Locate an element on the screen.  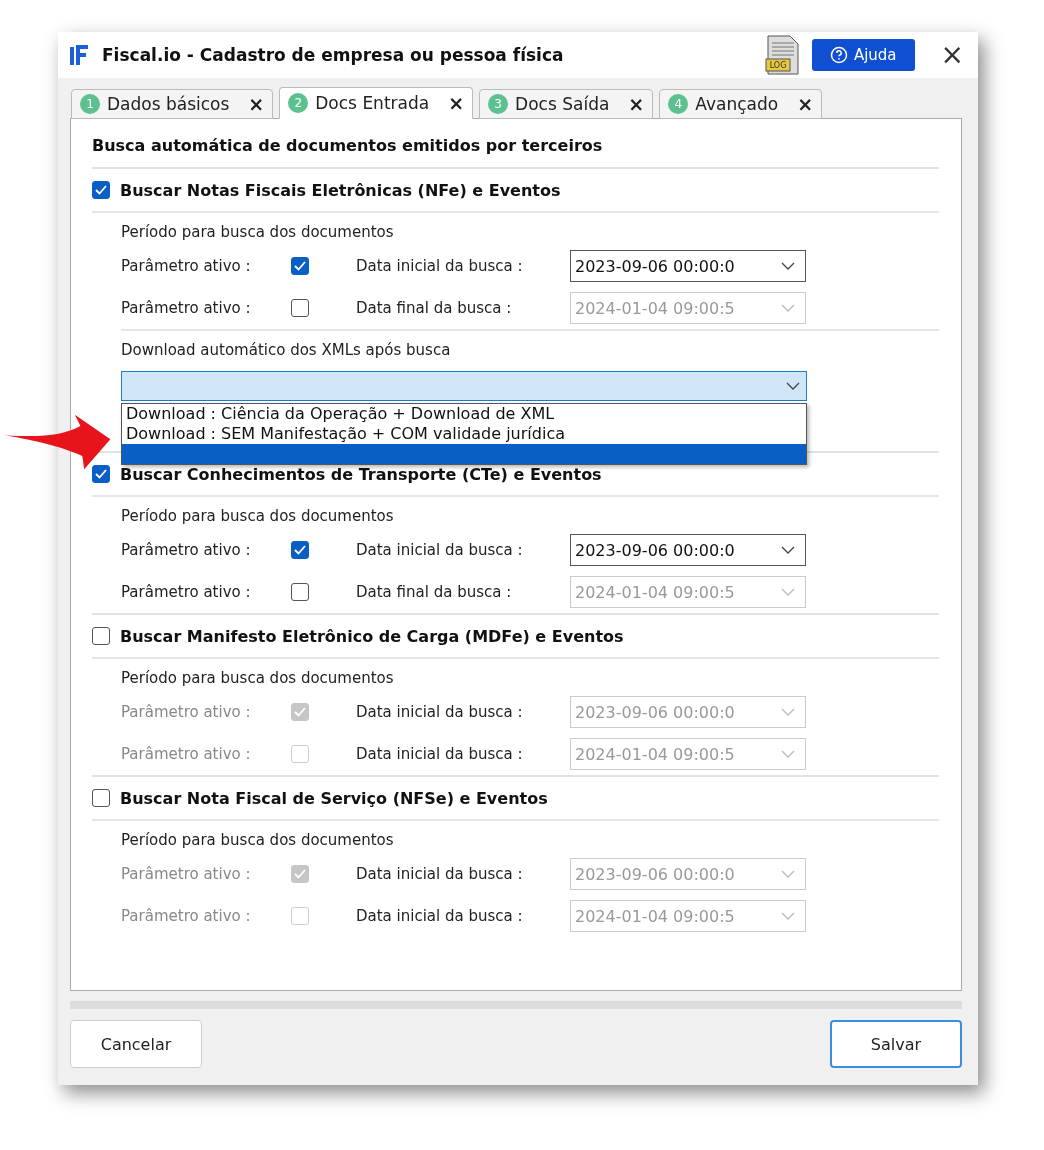
section-title: Buscar Notas Fiscais Eletrônicas (NFe) e Eventos is located at coordinates (340, 190).